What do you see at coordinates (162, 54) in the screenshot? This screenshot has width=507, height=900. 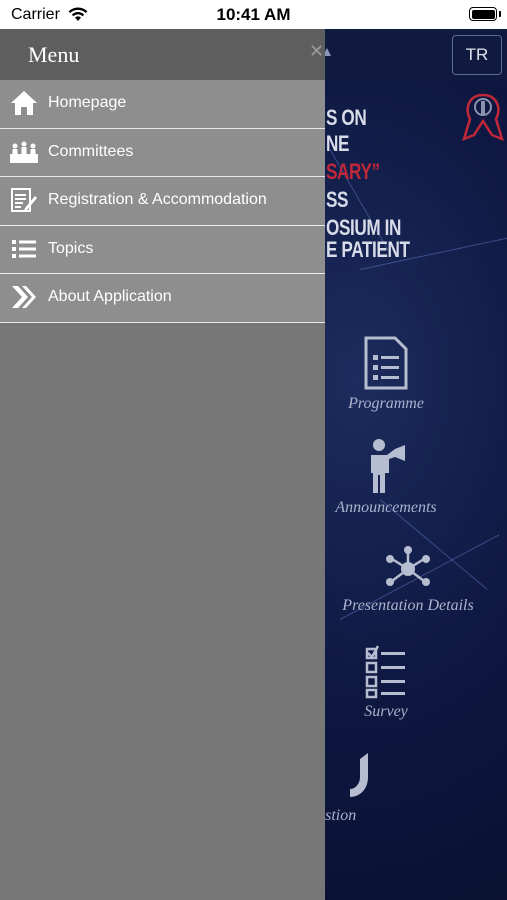 I see `drawer-header: Menu ✕` at bounding box center [162, 54].